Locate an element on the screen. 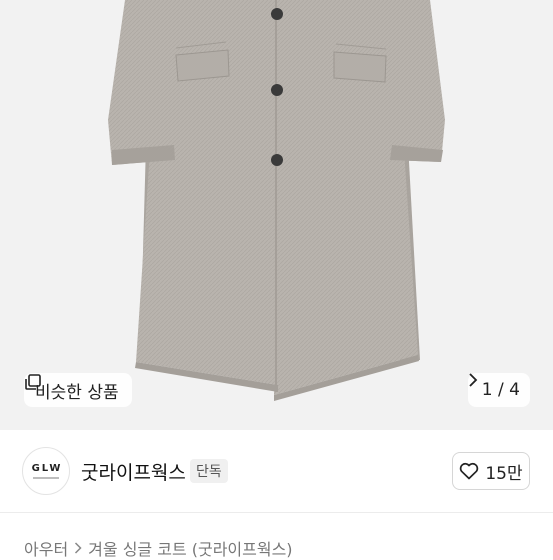  shop-info-row: GLW 굿라이프웍스 단독 15만 is located at coordinates (276, 471).